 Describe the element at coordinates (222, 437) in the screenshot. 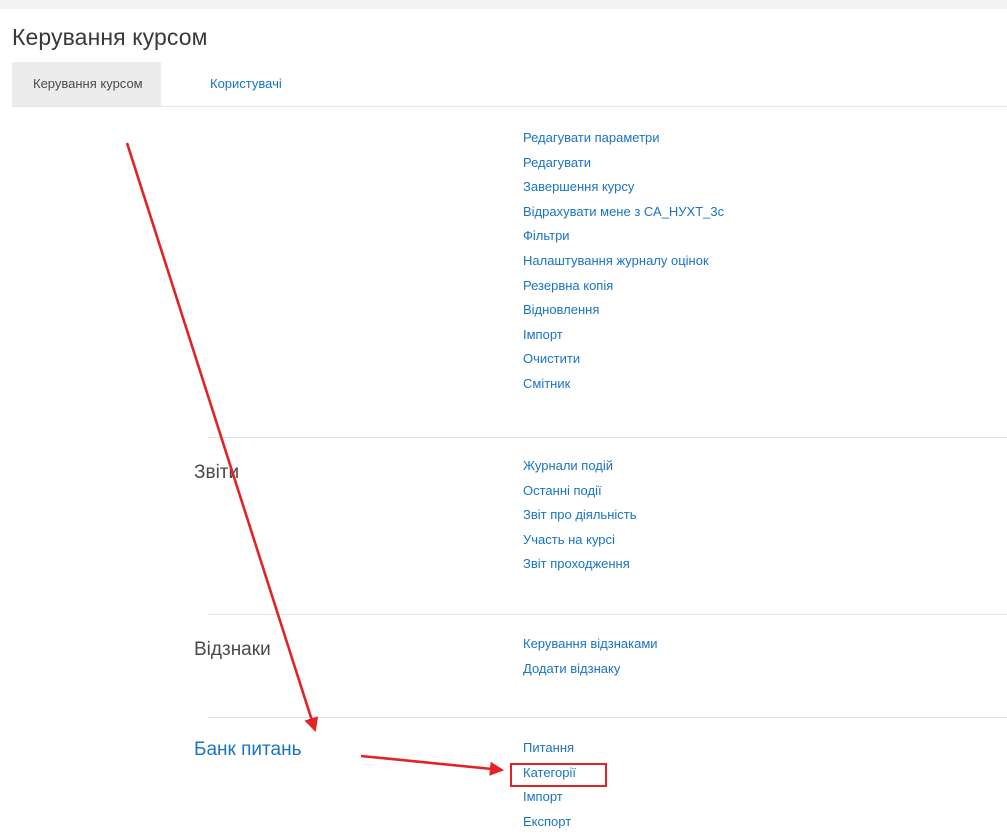

I see `annotation-arrow-down` at that location.